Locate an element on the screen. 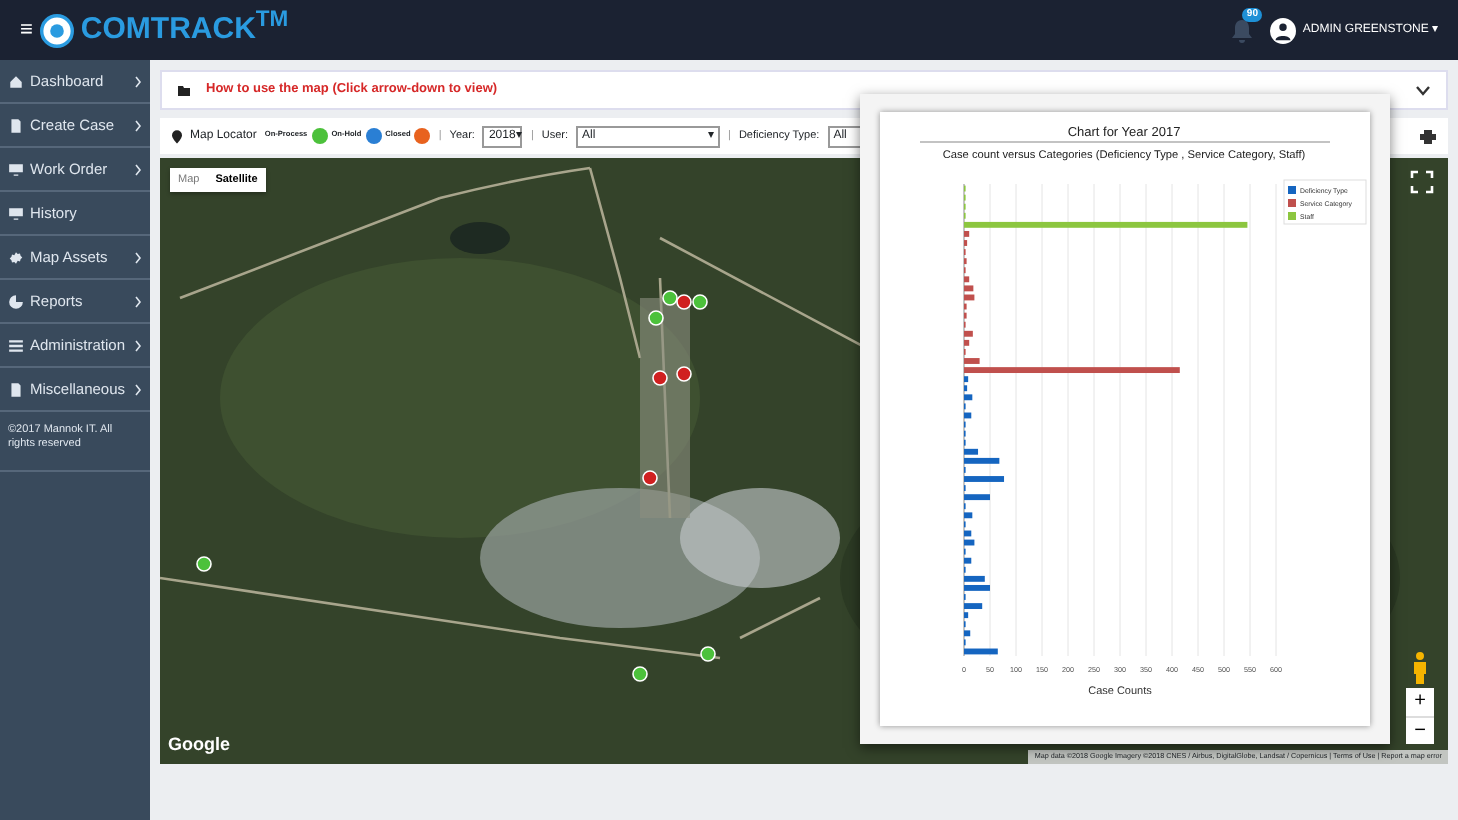 The image size is (1458, 820). gear-icon is located at coordinates (16, 257).